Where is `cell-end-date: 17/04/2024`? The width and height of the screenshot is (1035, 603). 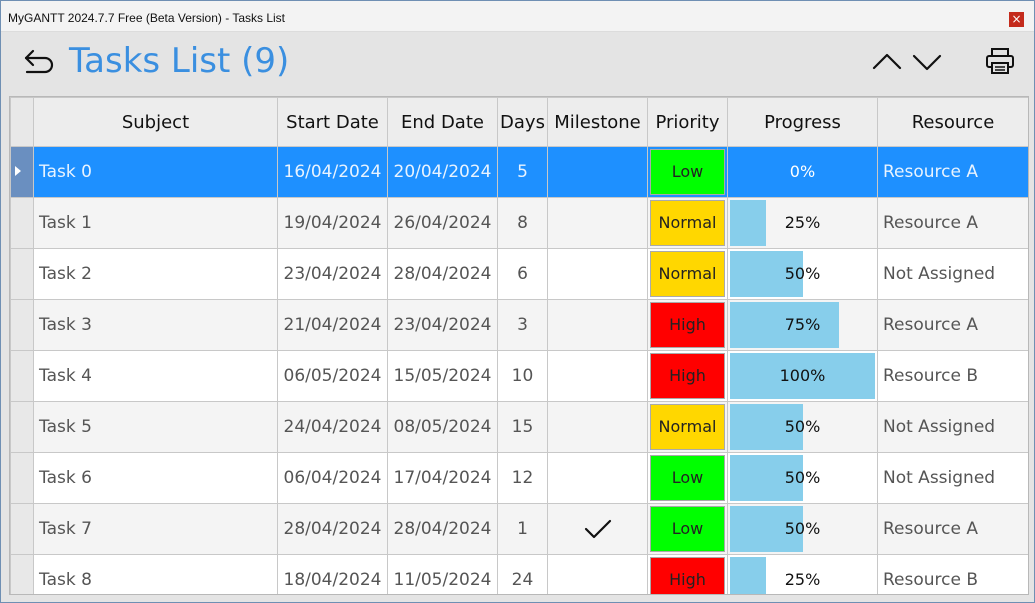
cell-end-date: 17/04/2024 is located at coordinates (442, 478).